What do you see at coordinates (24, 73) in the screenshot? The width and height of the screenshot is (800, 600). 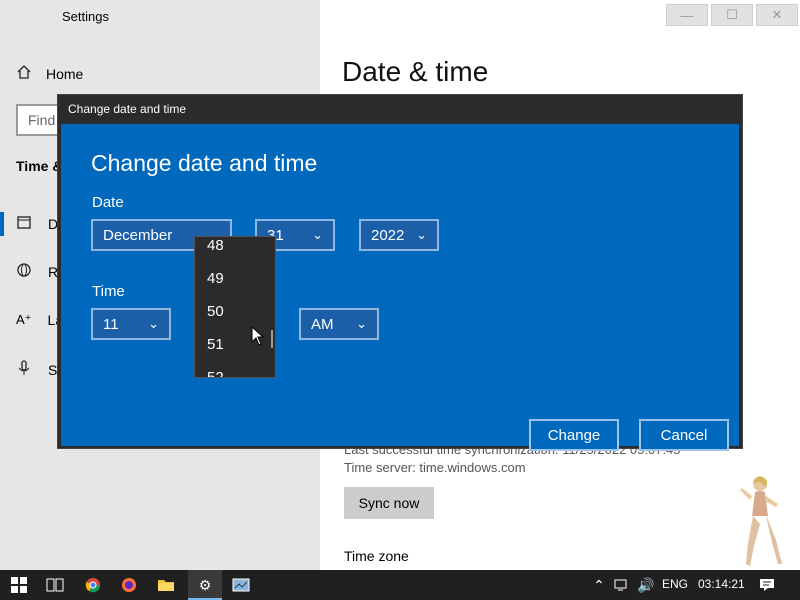 I see `home-icon` at bounding box center [24, 73].